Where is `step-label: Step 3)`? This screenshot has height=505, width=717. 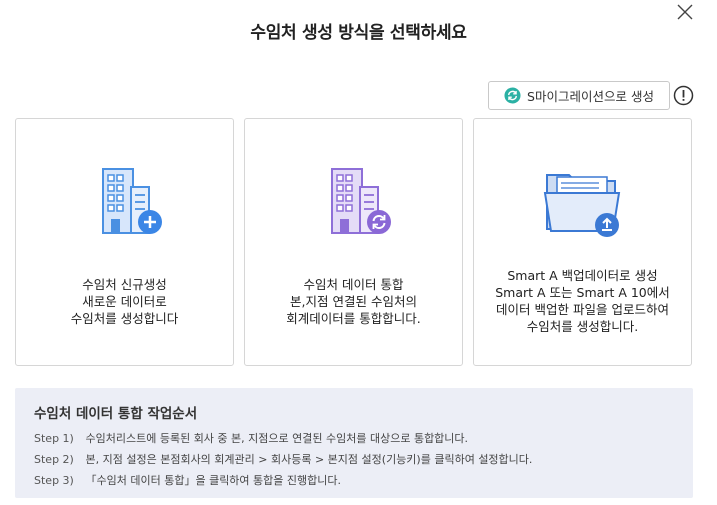
step-label: Step 3) is located at coordinates (54, 480).